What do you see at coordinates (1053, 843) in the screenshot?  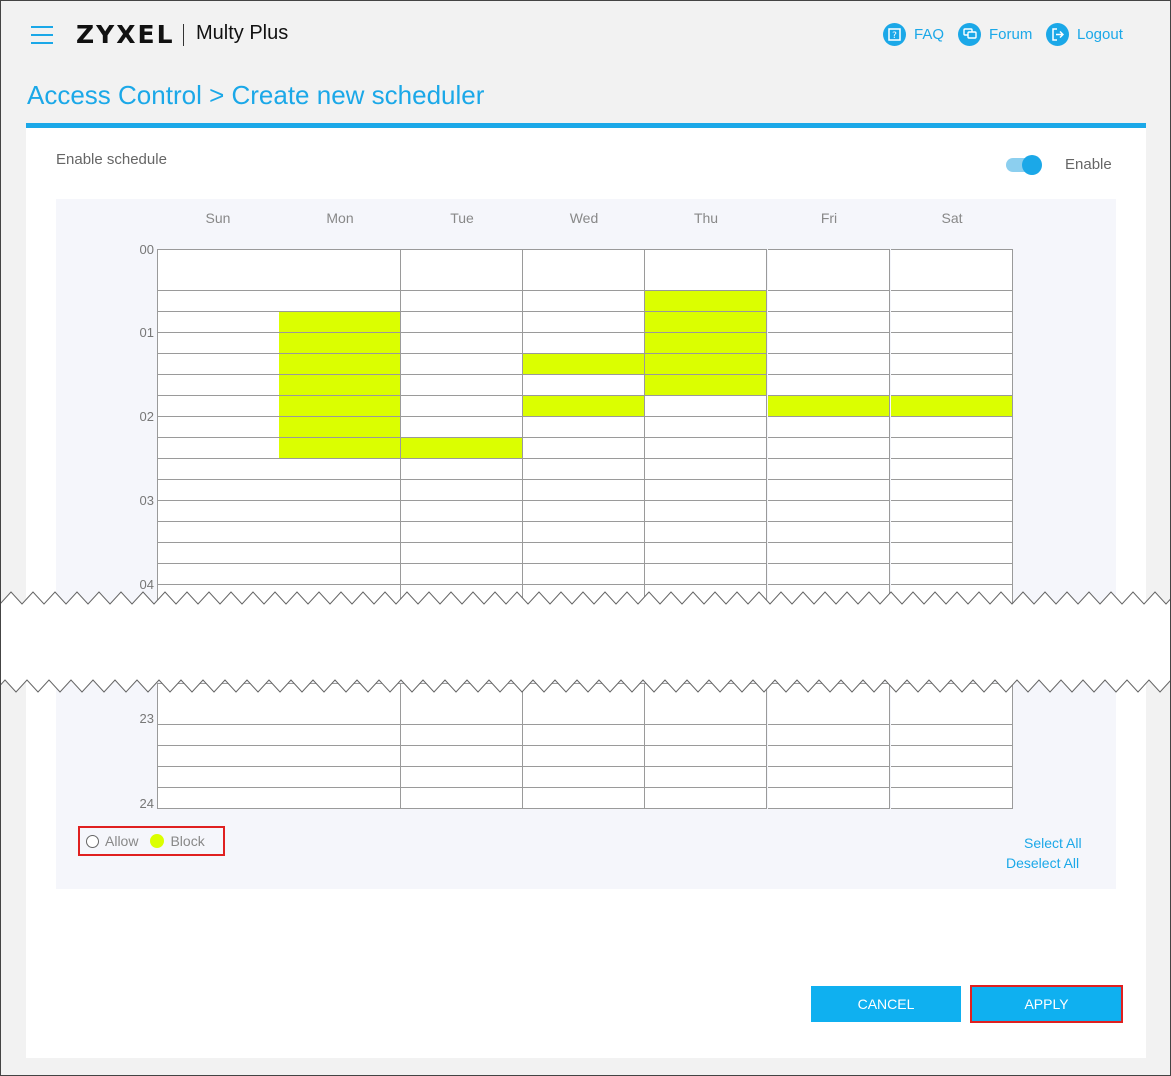 I see `select-all-link: Select All` at bounding box center [1053, 843].